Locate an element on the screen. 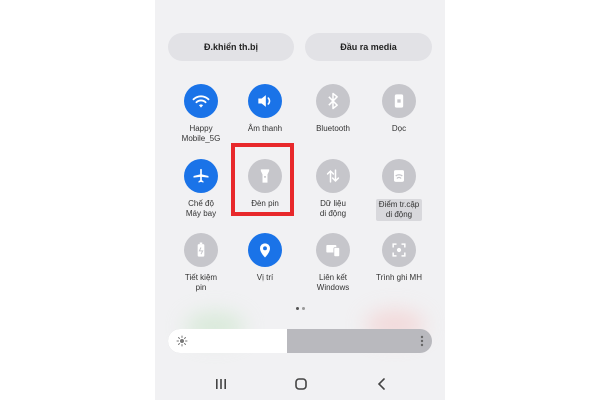 The height and width of the screenshot is (400, 600). home-icon is located at coordinates (301, 384).